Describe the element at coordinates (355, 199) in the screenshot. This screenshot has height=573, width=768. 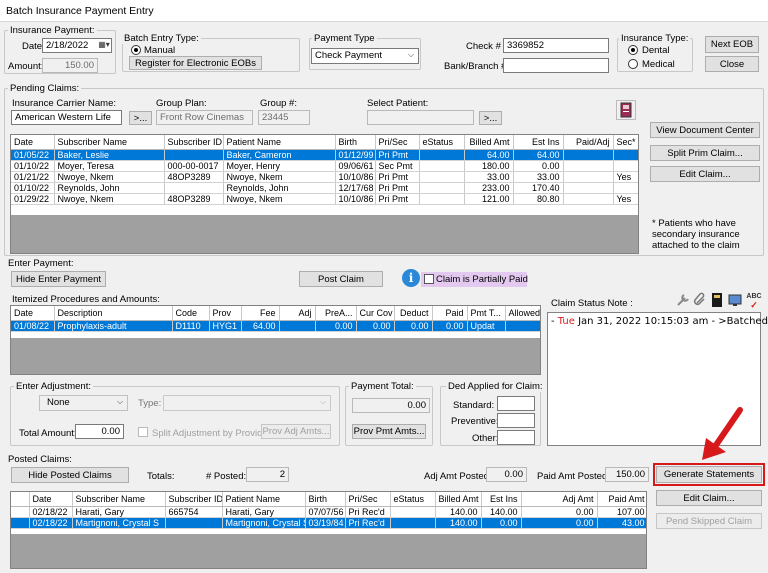
I see `pending-claim-cell: 10/10/86` at that location.